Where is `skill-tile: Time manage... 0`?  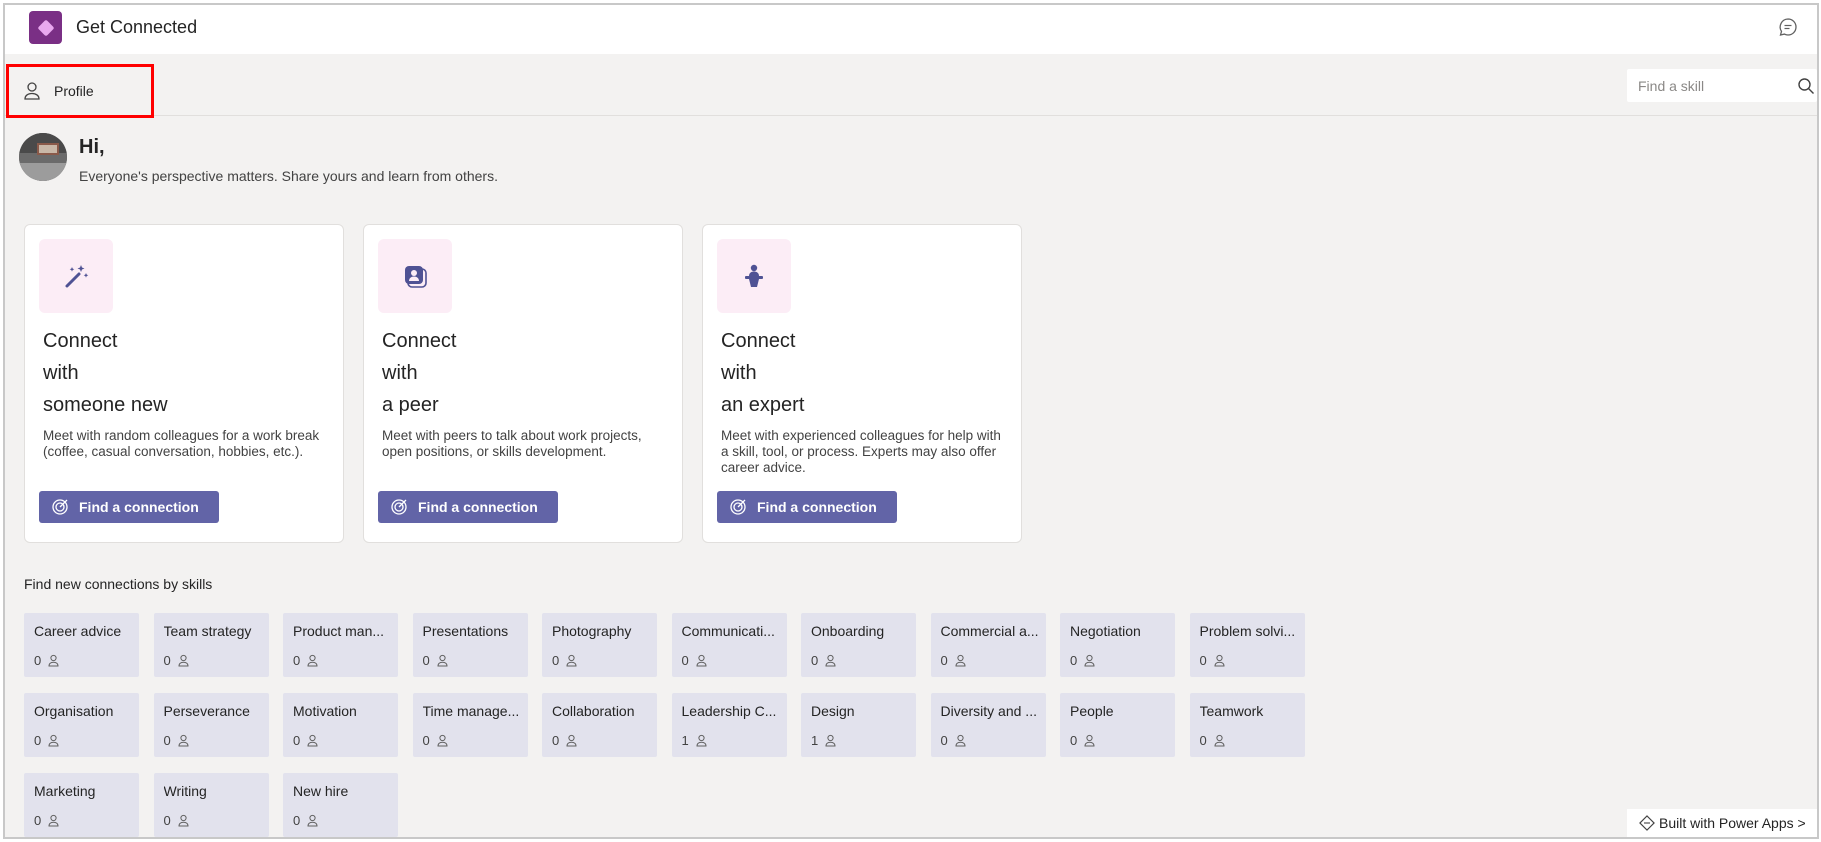
skill-tile: Time manage... 0 is located at coordinates (470, 725).